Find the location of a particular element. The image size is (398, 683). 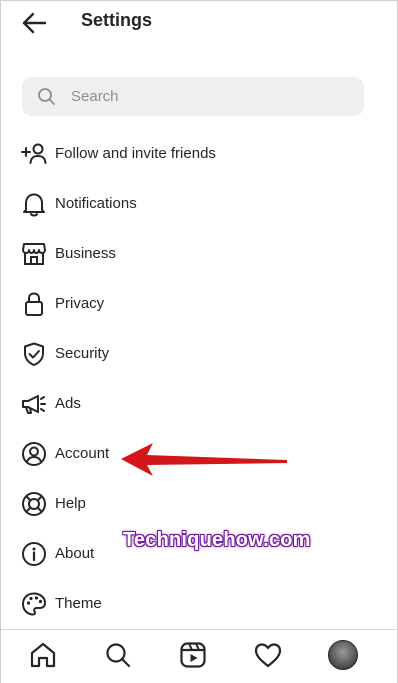

megaphone-icon is located at coordinates (34, 404).